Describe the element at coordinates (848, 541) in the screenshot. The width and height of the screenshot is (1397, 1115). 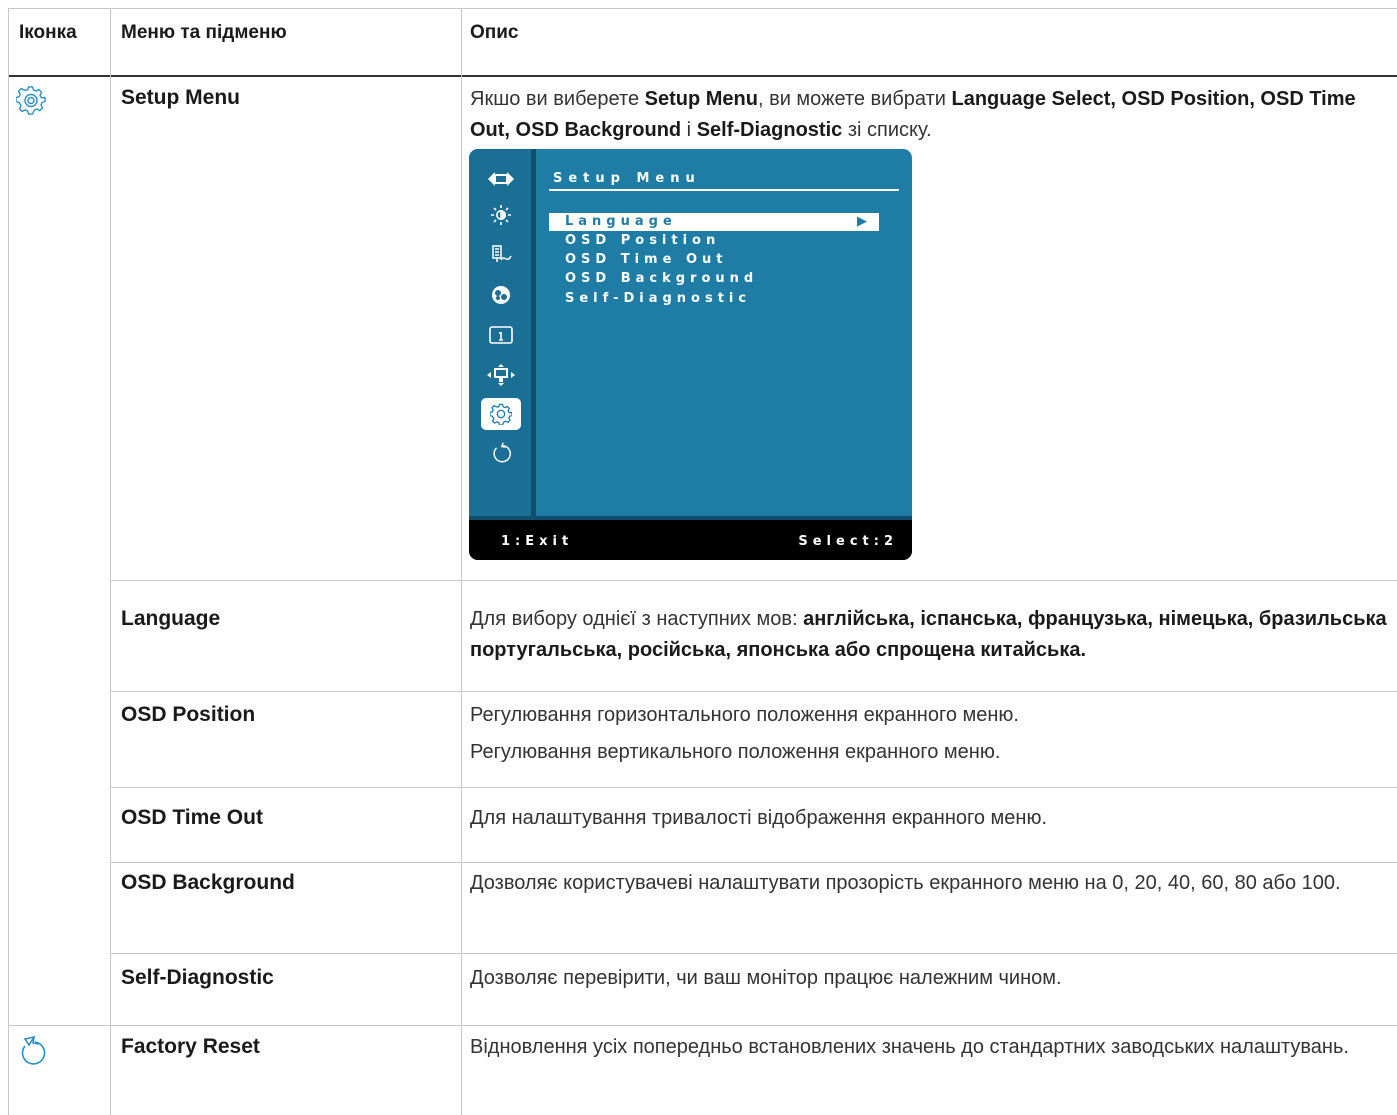
I see `osd-footer-select: Select:2` at that location.